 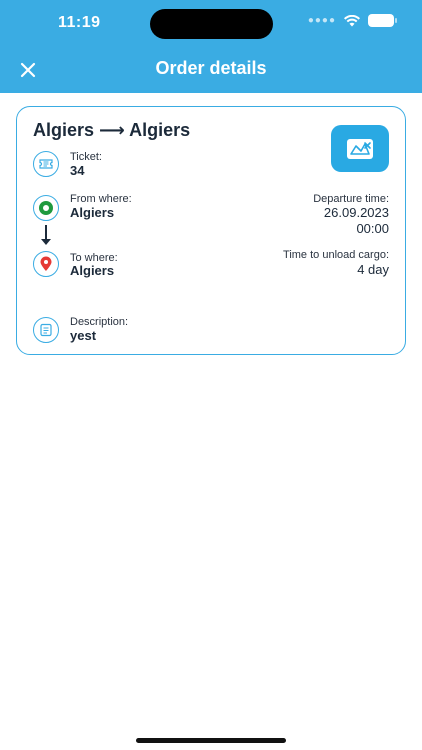 What do you see at coordinates (372, 228) in the screenshot?
I see `departure-time: 00:00` at bounding box center [372, 228].